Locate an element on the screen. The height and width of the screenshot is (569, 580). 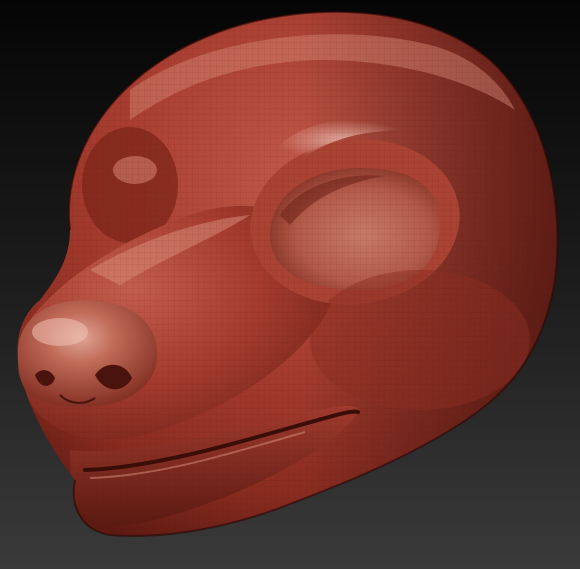
nose is located at coordinates (87, 353).